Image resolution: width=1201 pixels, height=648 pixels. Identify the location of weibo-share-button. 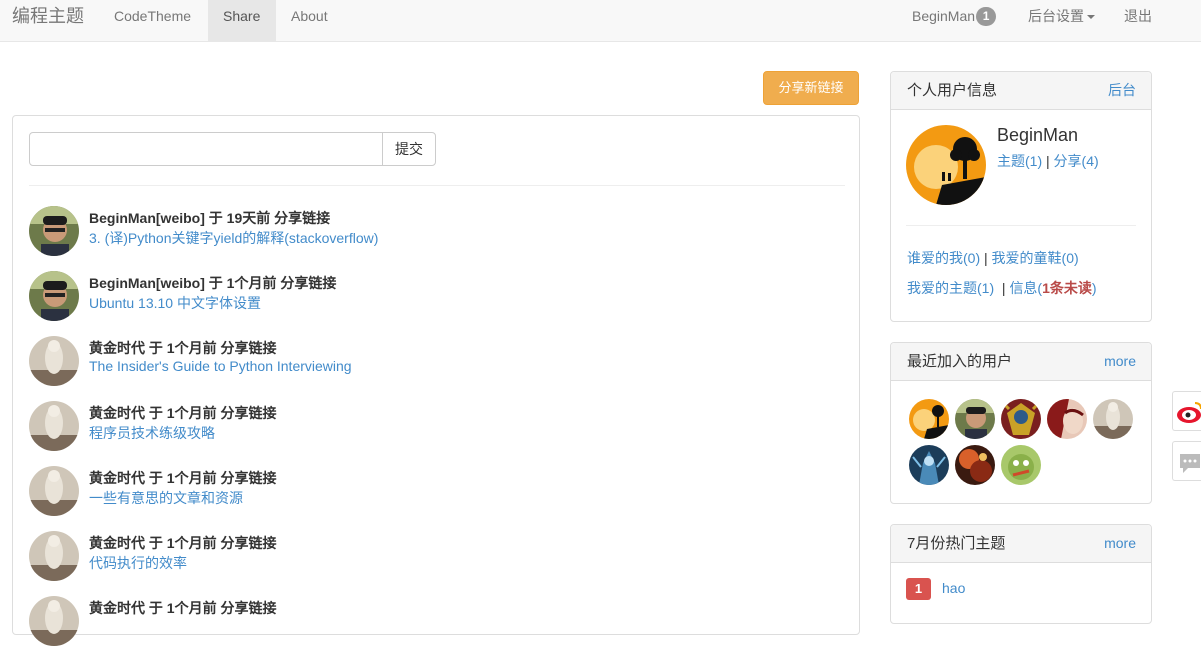
(1186, 411).